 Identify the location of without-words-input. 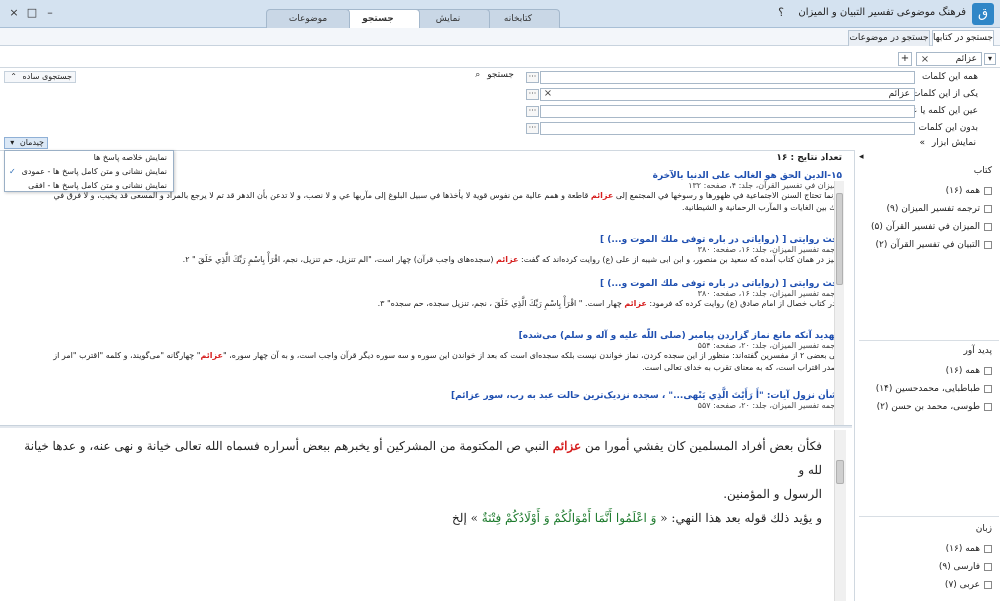
(727, 128).